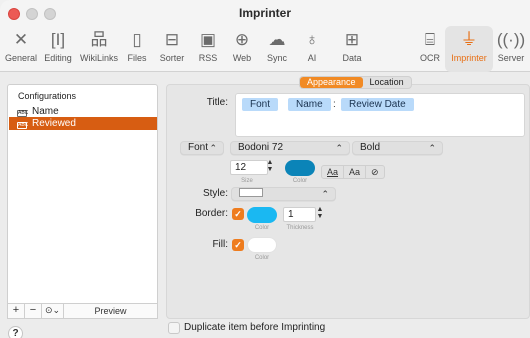 The width and height of the screenshot is (530, 338). Describe the element at coordinates (469, 58) in the screenshot. I see `toolbar-label: Imprinter` at that location.